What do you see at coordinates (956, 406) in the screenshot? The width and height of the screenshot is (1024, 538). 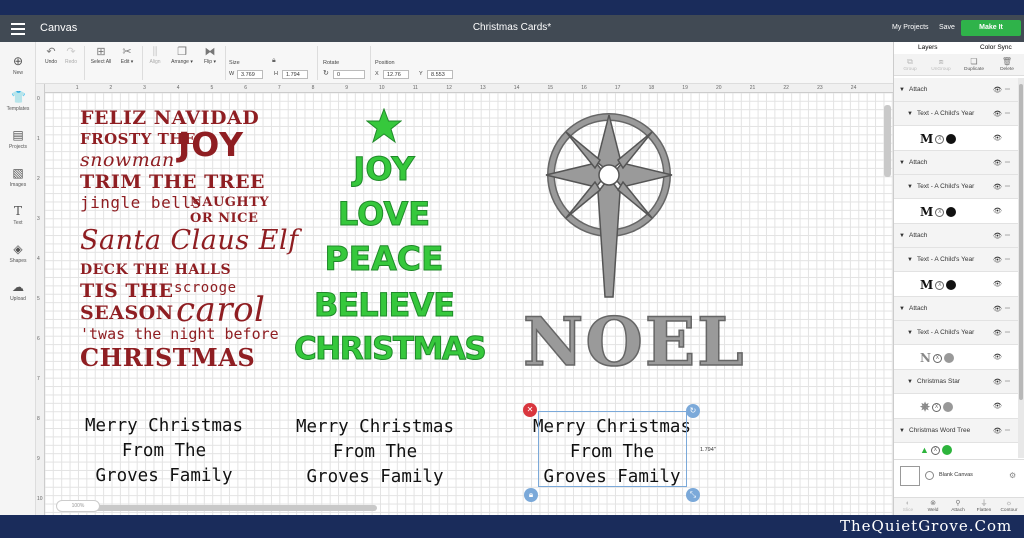 I see `layer-thumbnail-row: ✵ X 👁︎` at bounding box center [956, 406].